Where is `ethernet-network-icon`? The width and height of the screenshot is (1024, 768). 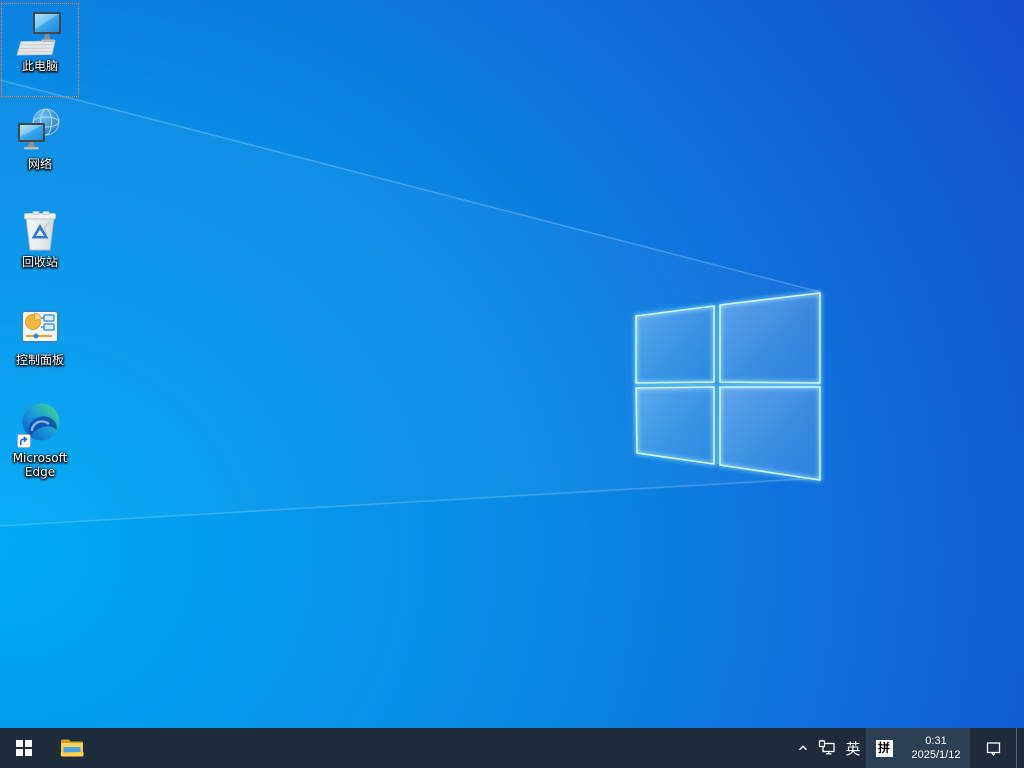 ethernet-network-icon is located at coordinates (826, 747).